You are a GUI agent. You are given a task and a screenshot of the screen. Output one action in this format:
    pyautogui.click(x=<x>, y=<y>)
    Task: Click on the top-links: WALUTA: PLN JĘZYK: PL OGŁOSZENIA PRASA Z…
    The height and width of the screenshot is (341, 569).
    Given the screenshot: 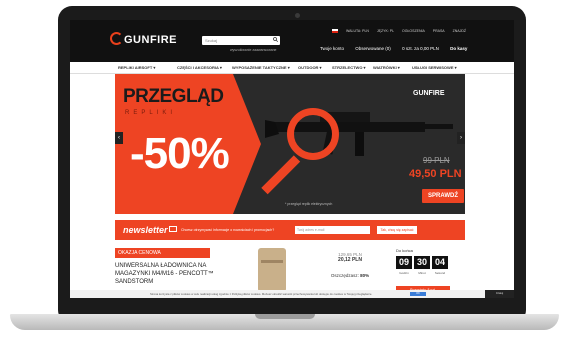 What is the action you would take?
    pyautogui.click(x=402, y=31)
    